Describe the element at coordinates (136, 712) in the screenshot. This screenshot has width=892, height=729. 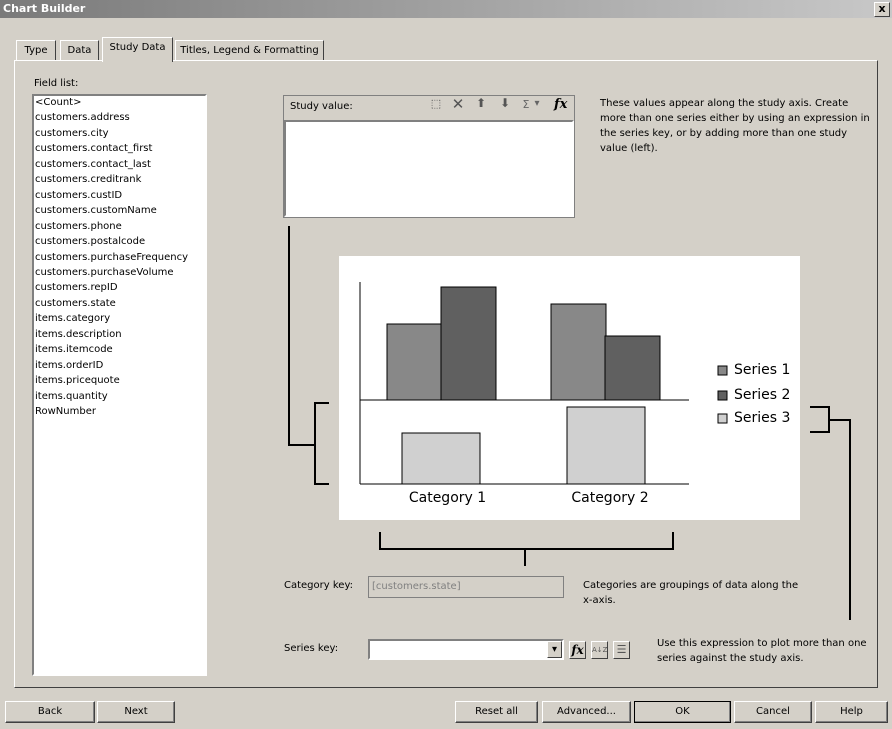
I see `next-button: Next` at that location.